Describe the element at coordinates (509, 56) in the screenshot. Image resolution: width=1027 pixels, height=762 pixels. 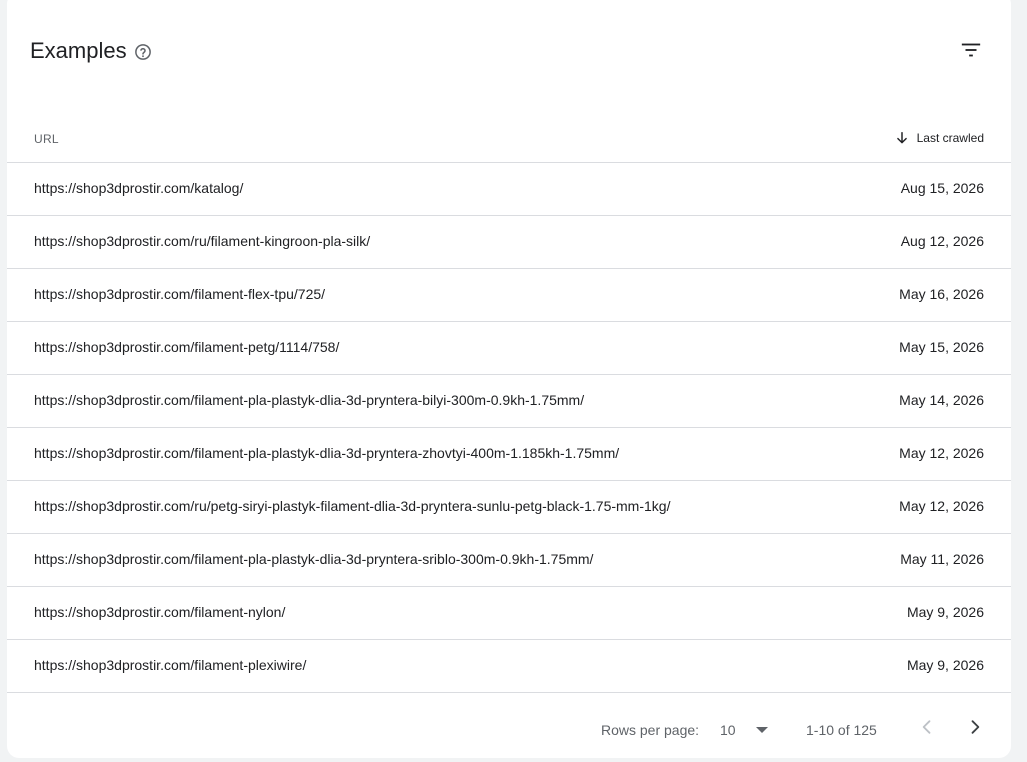
I see `card-header: Examples` at that location.